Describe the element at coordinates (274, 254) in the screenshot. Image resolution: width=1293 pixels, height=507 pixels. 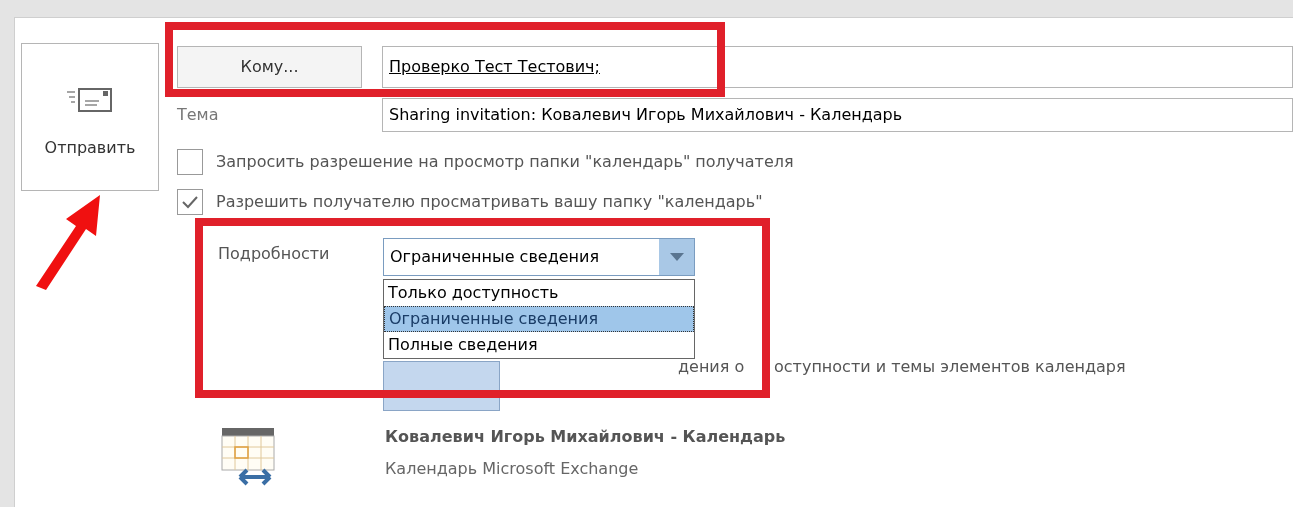
I see `details-label: Подробности` at that location.